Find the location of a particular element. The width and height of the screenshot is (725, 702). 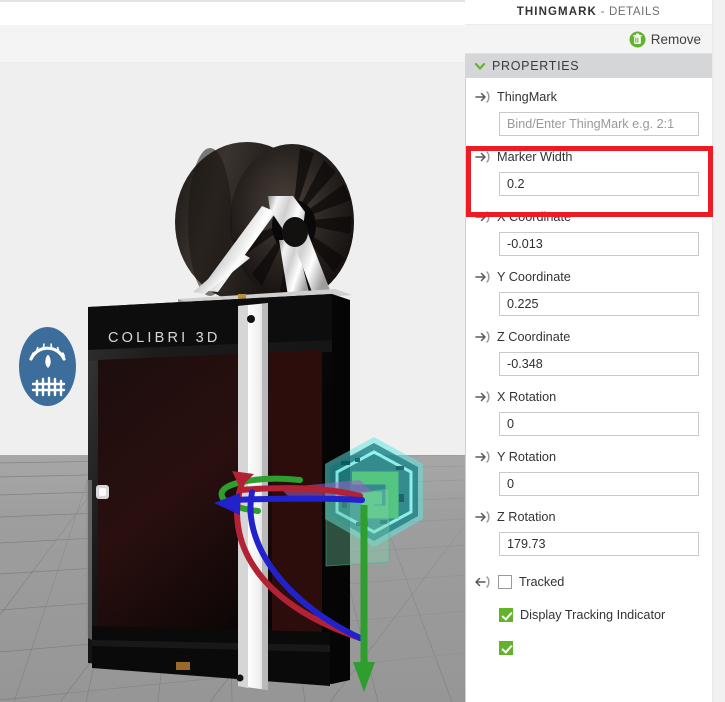

property-row: Y Coordinate is located at coordinates (588, 292).